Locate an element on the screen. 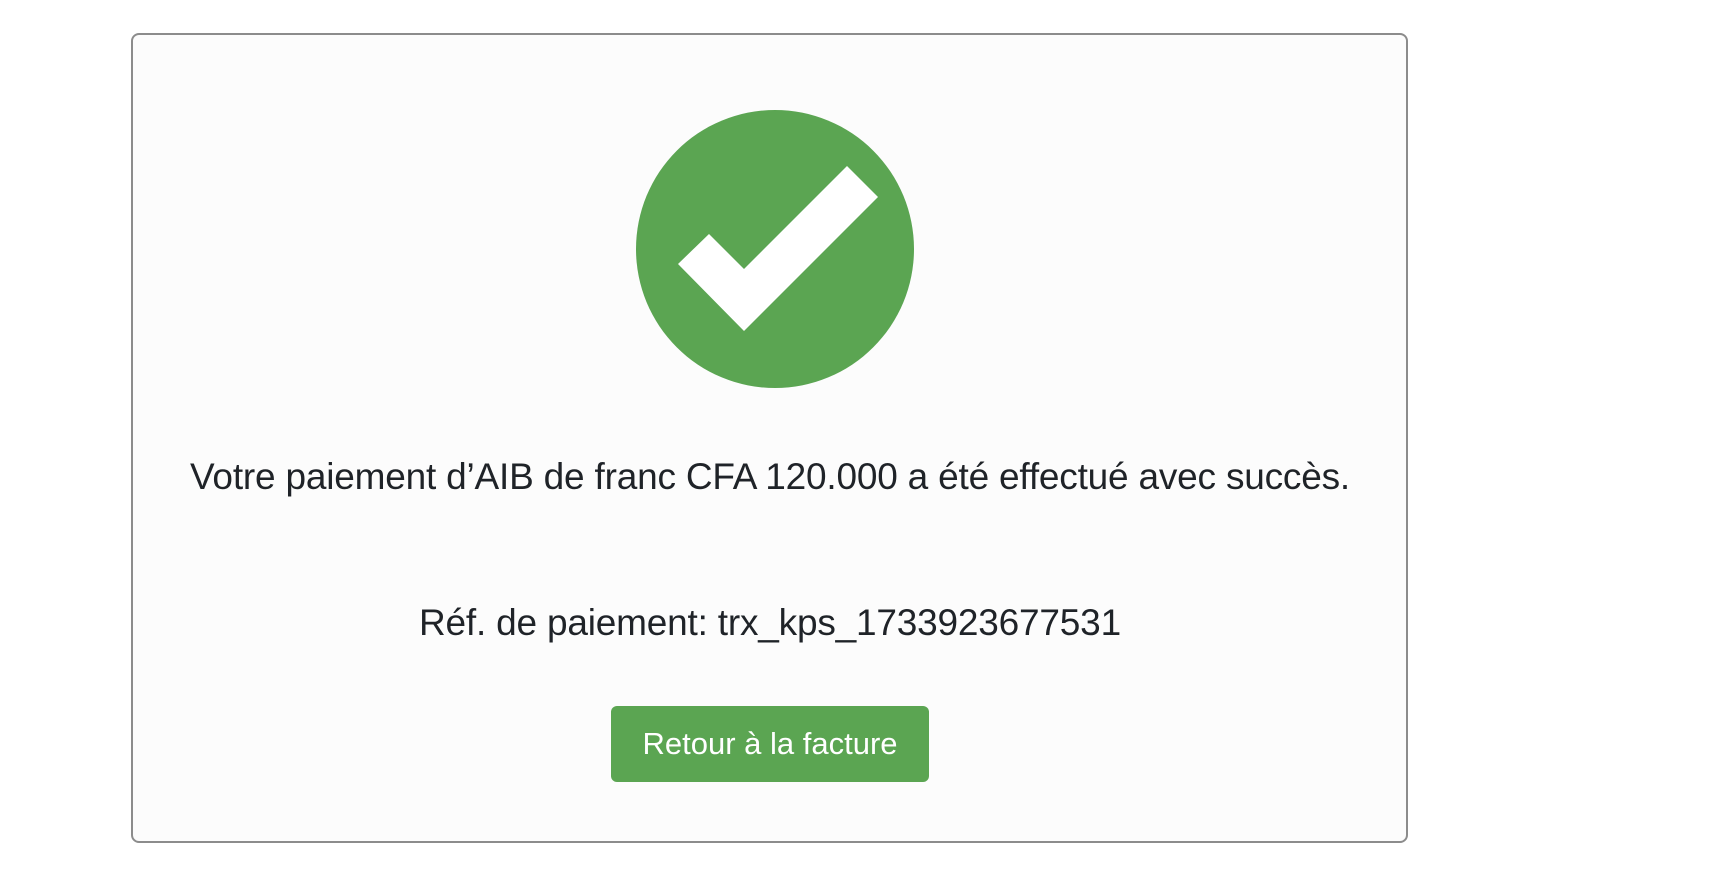  payment-reference-value: trx_kps_1733923677531 is located at coordinates (919, 622).